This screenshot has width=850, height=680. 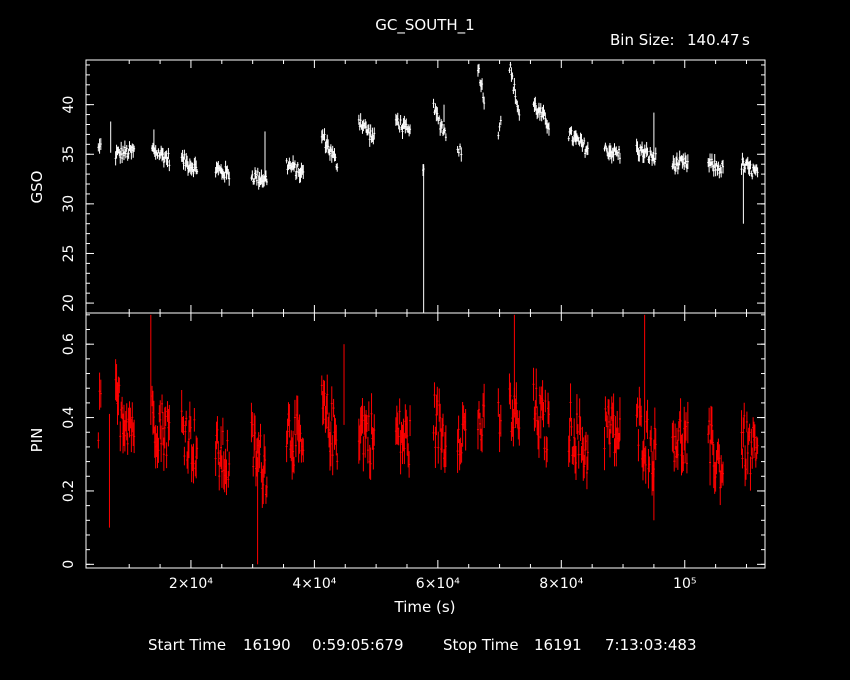 What do you see at coordinates (191, 584) in the screenshot?
I see `x-tick-label: 2×10⁴` at bounding box center [191, 584].